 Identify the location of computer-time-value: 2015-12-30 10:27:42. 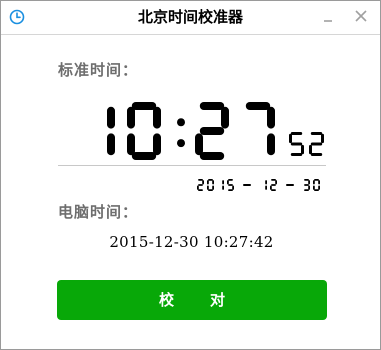
(191, 242).